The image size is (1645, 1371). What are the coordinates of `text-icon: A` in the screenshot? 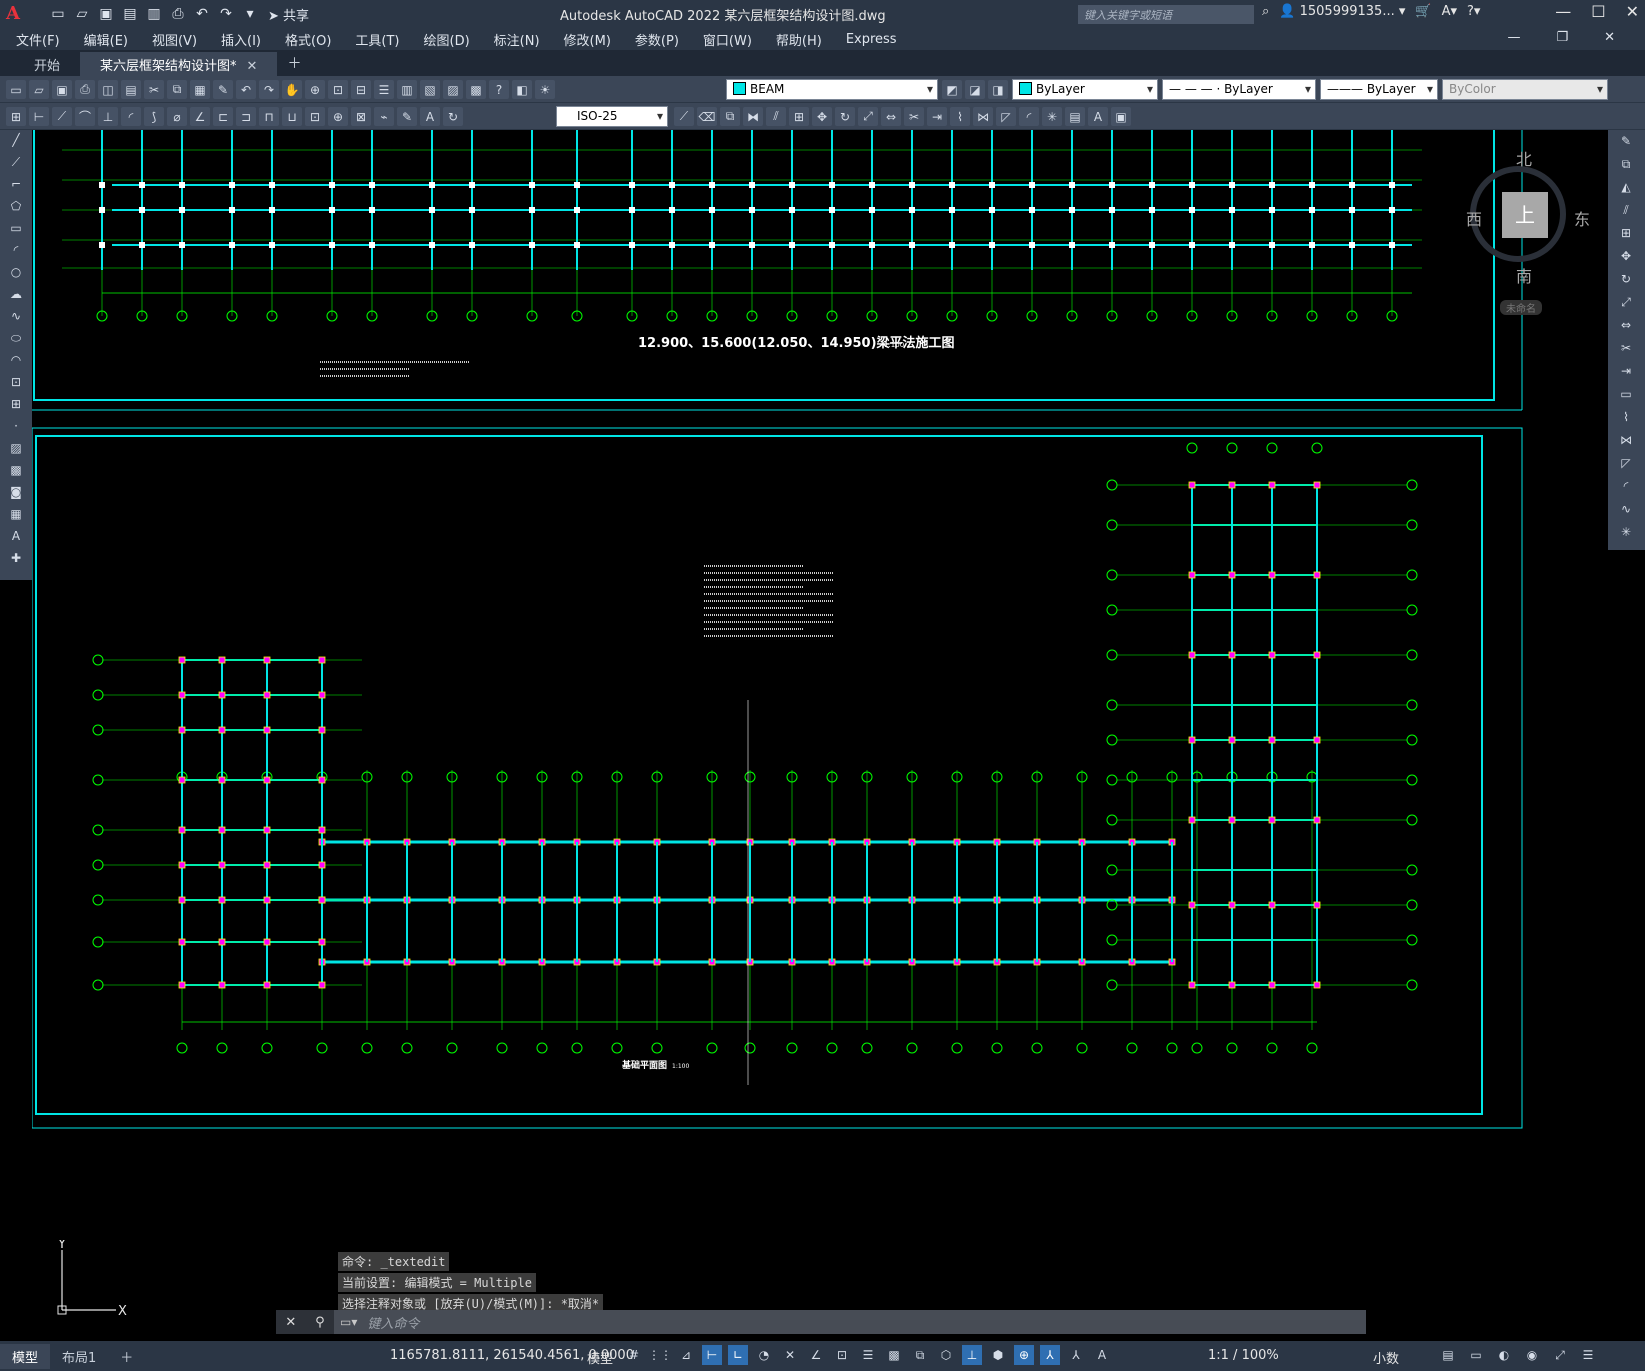 It's located at (1098, 116).